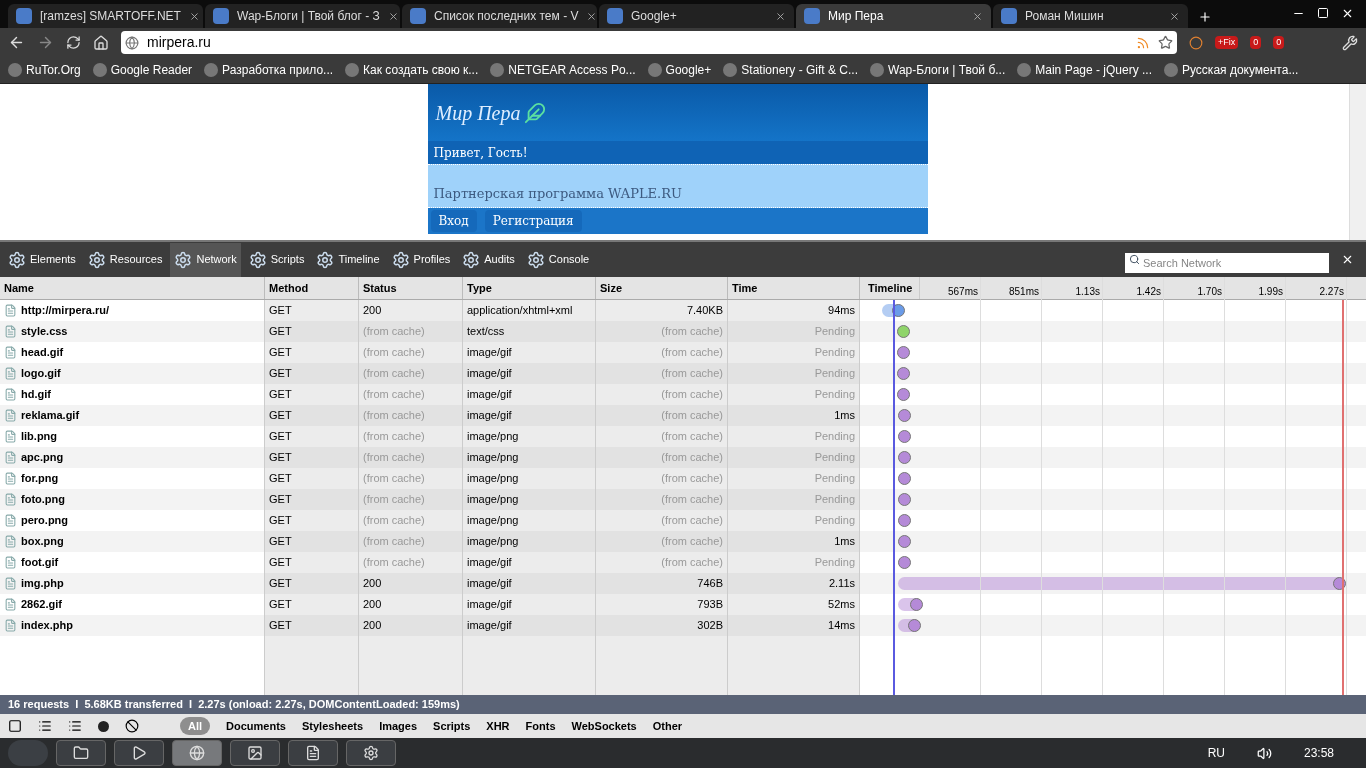 Image resolution: width=1366 pixels, height=768 pixels. I want to click on wrench-icon, so click(1350, 42).